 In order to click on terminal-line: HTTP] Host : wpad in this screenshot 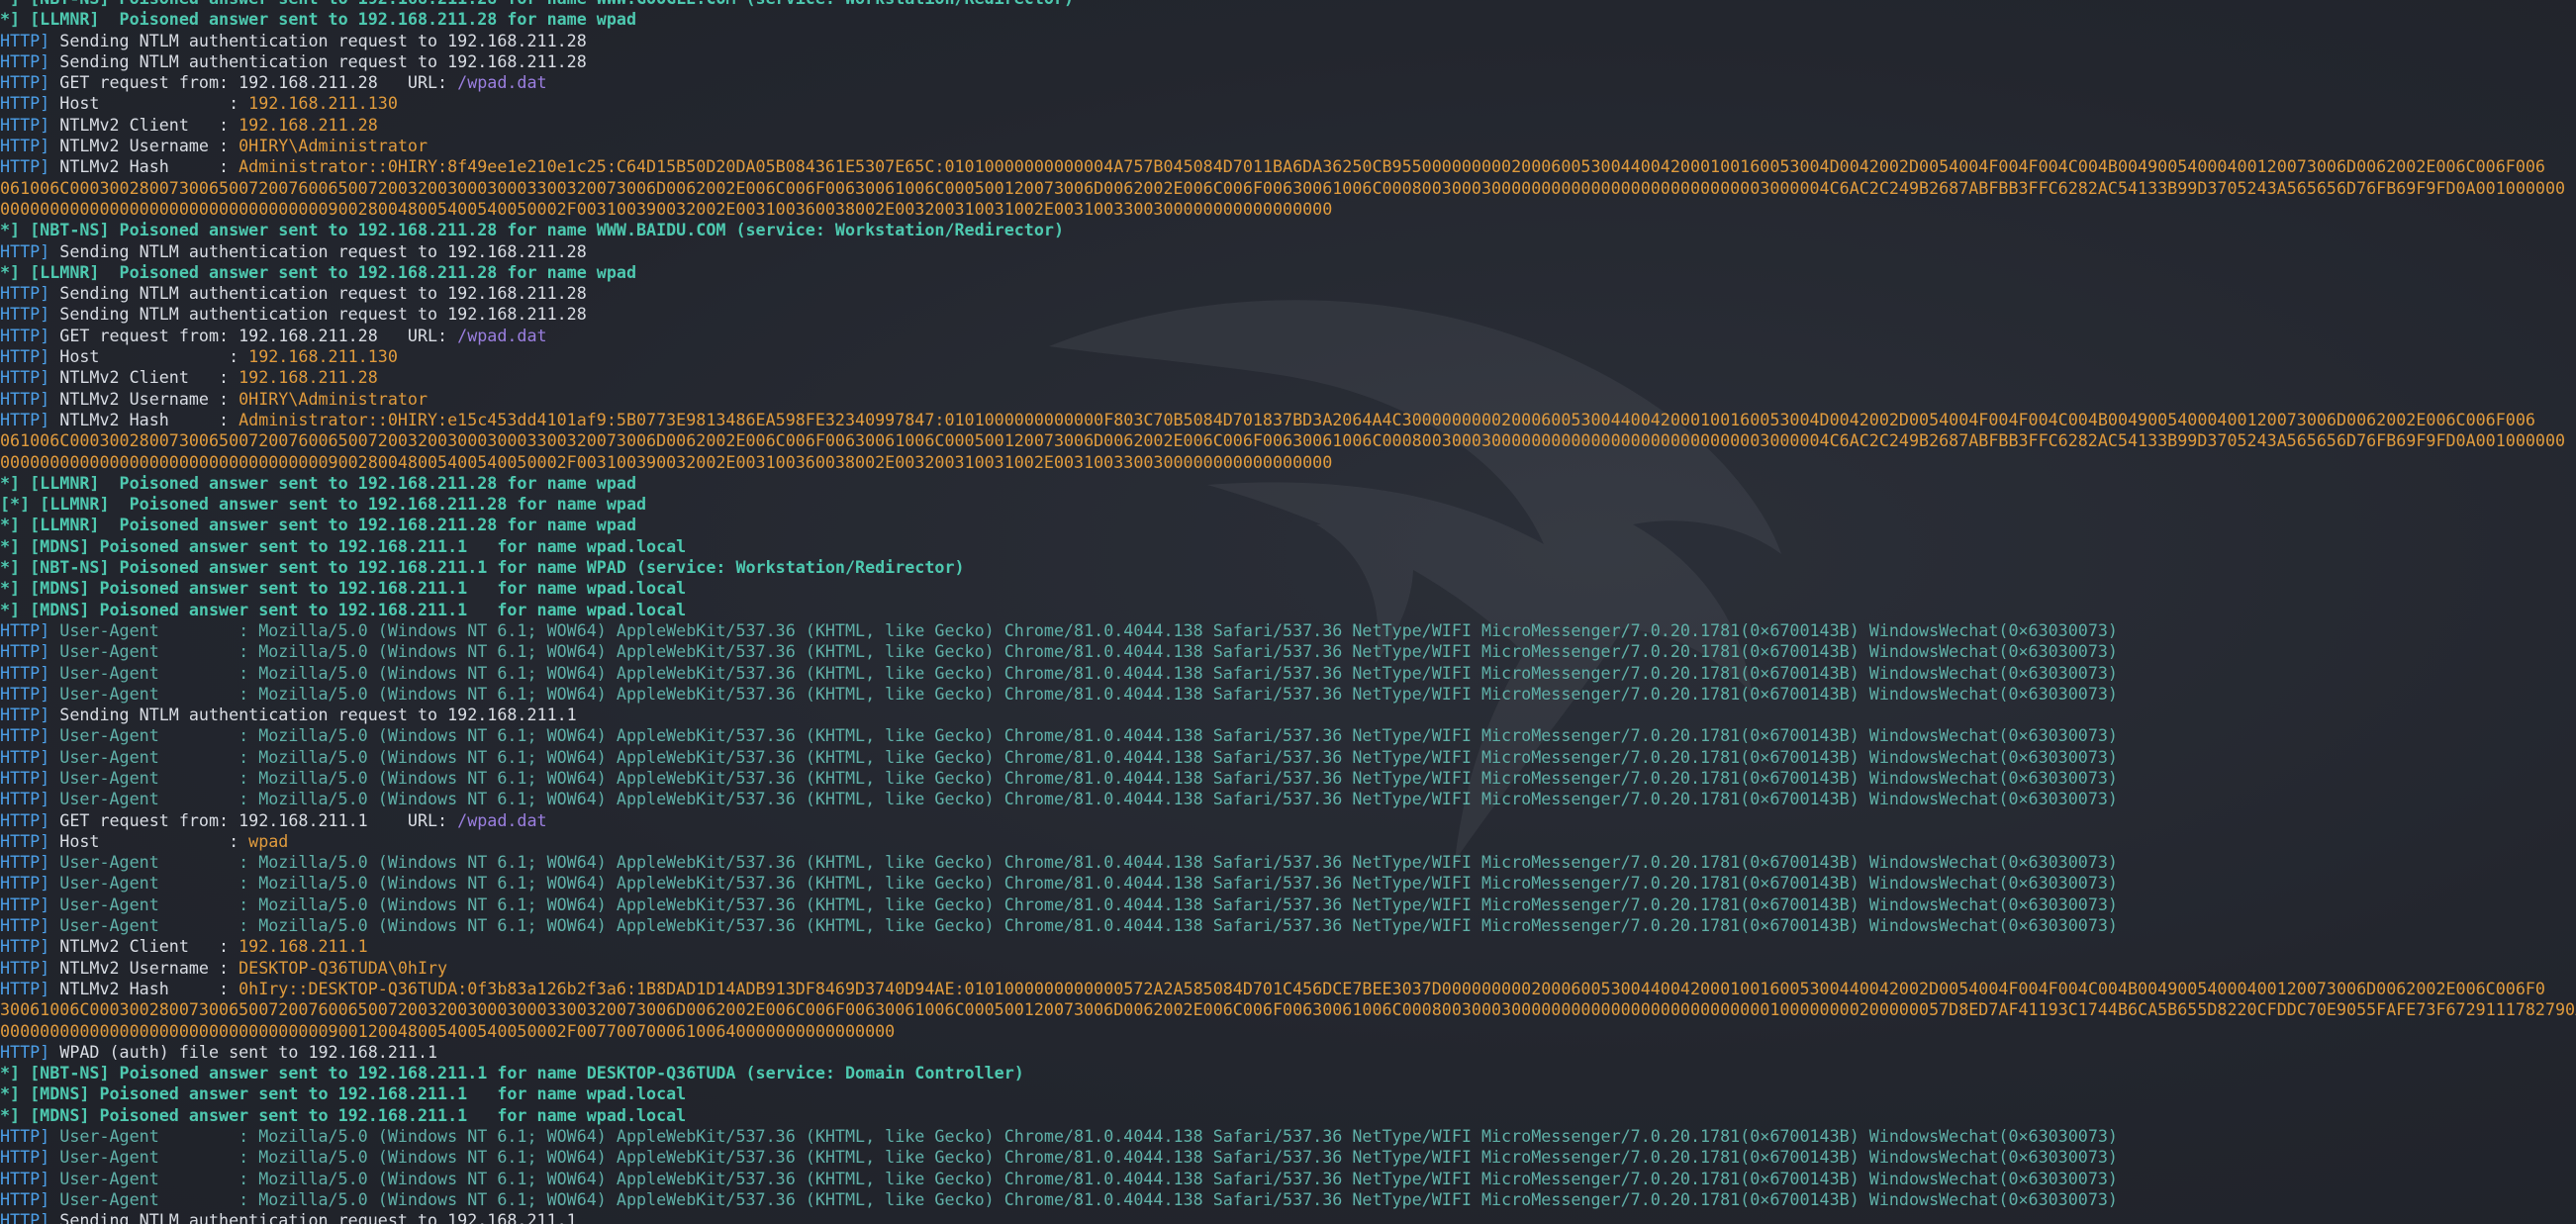, I will do `click(1288, 841)`.